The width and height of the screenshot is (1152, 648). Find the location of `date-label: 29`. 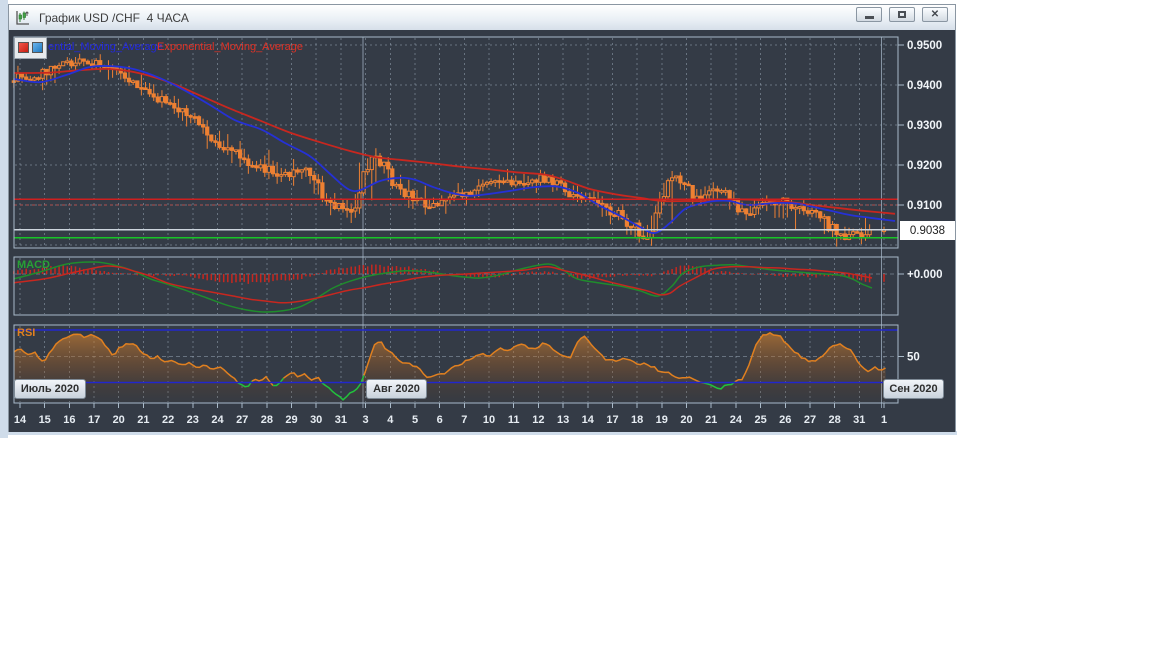

date-label: 29 is located at coordinates (291, 420).